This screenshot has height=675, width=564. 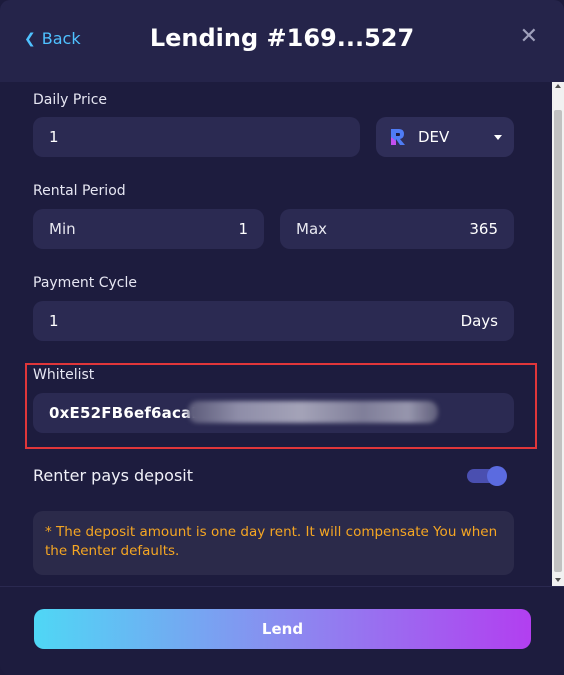 I want to click on page-title: Lending #169...527, so click(x=282, y=38).